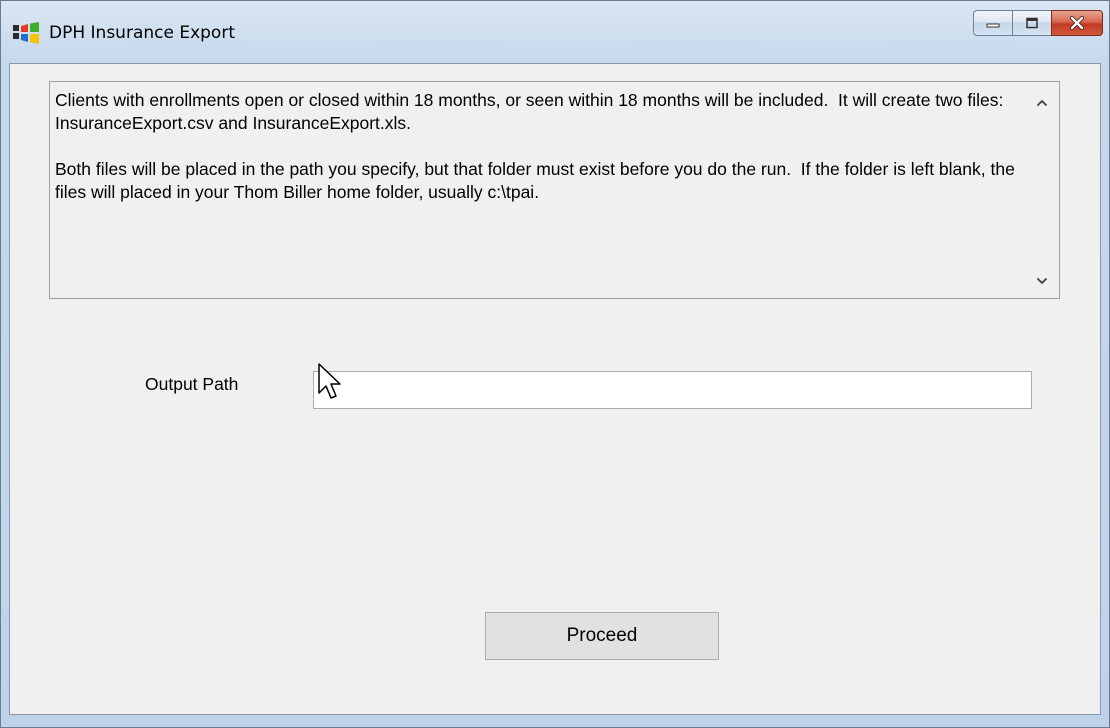 The width and height of the screenshot is (1110, 728). What do you see at coordinates (555, 32) in the screenshot?
I see `title-bar: DPH Insurance Export` at bounding box center [555, 32].